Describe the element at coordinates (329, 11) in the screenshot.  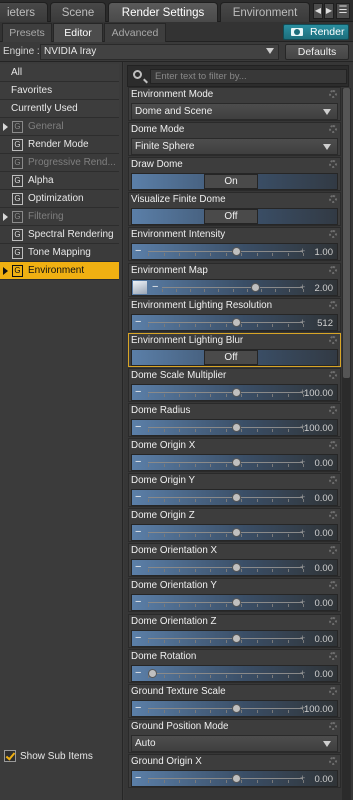
I see `scroll-right-icon: ▶` at that location.